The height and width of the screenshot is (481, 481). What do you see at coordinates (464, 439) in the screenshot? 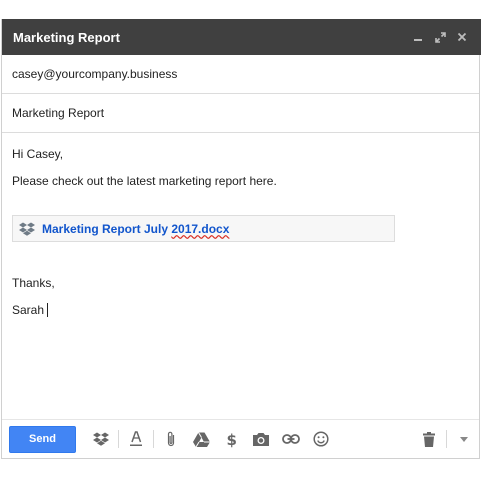
I see `more-options-icon` at bounding box center [464, 439].